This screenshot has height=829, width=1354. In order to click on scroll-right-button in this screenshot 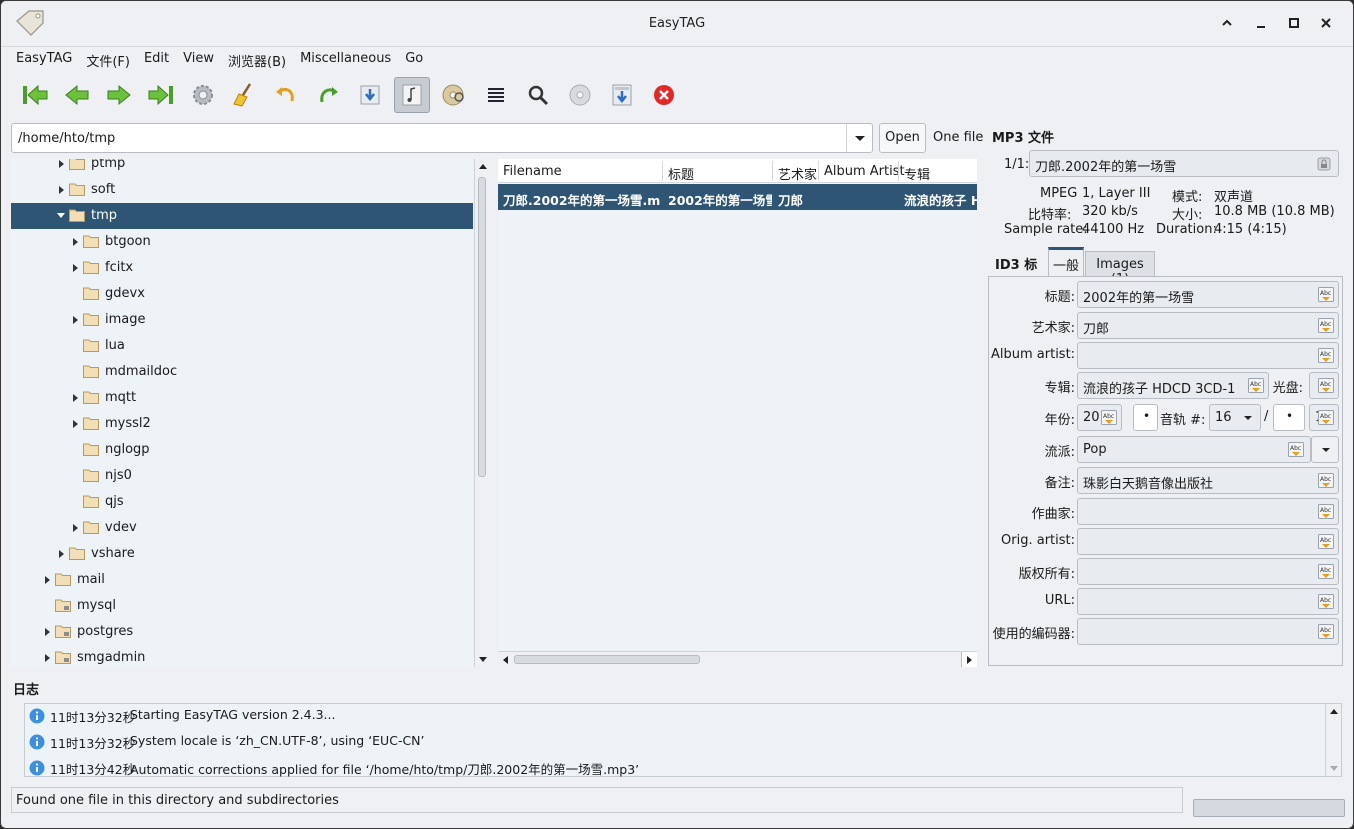, I will do `click(969, 659)`.